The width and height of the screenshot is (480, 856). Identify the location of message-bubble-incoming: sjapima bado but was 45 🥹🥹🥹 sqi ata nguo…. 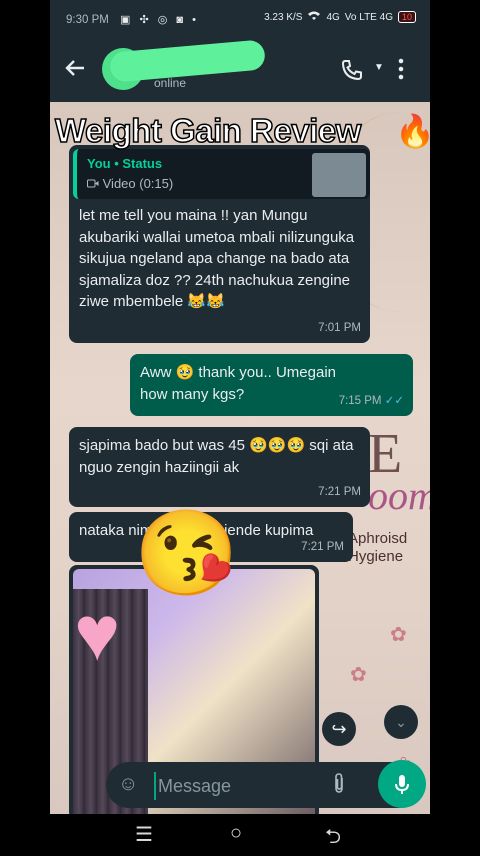
(219, 467).